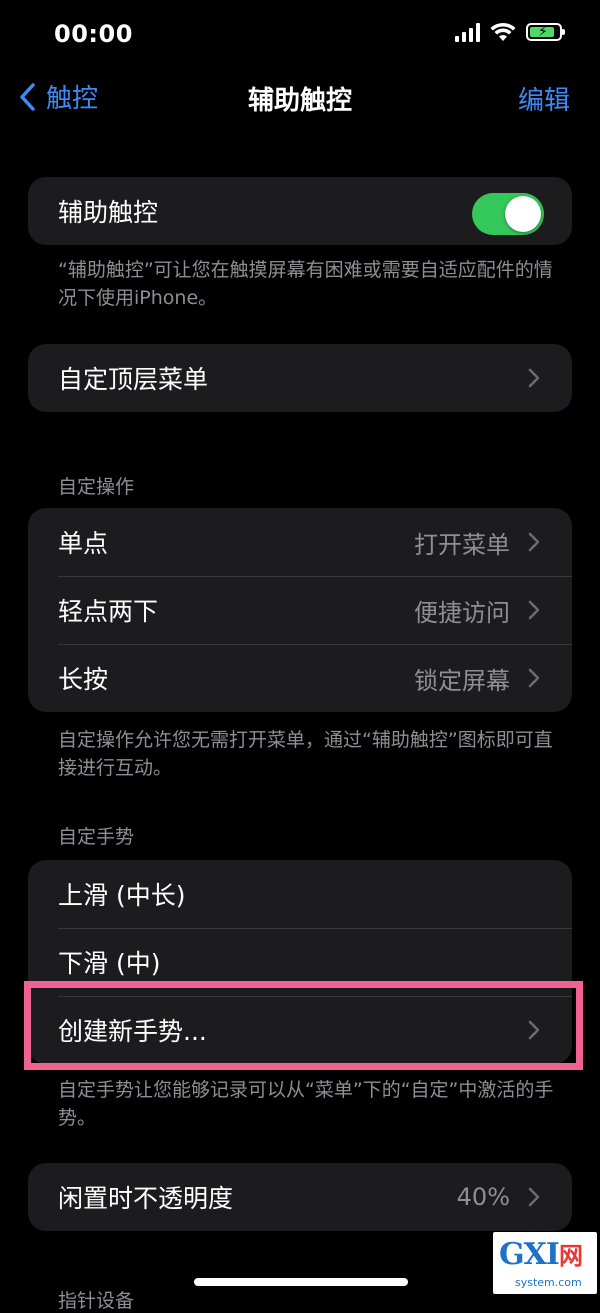 This screenshot has width=600, height=1313. What do you see at coordinates (503, 31) in the screenshot?
I see `wifi-icon` at bounding box center [503, 31].